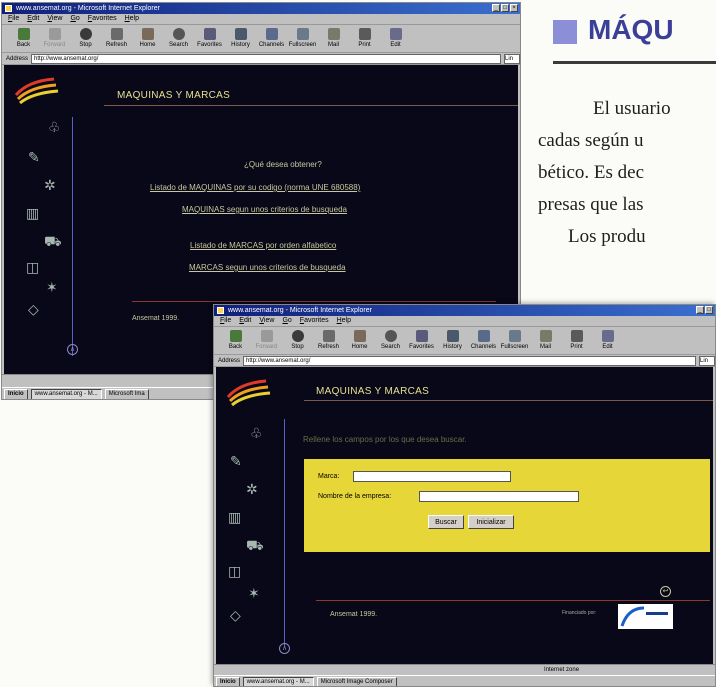 The width and height of the screenshot is (716, 687). I want to click on history-icon, so click(452, 336).